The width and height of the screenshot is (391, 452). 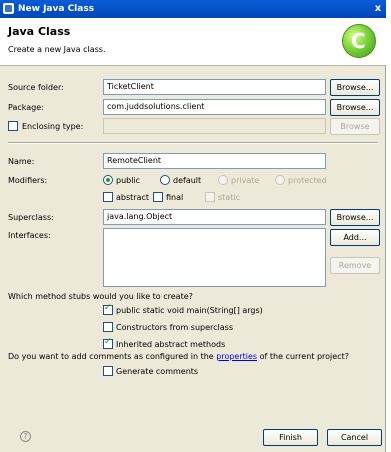 I want to click on cancel-button: Cancel, so click(x=354, y=437).